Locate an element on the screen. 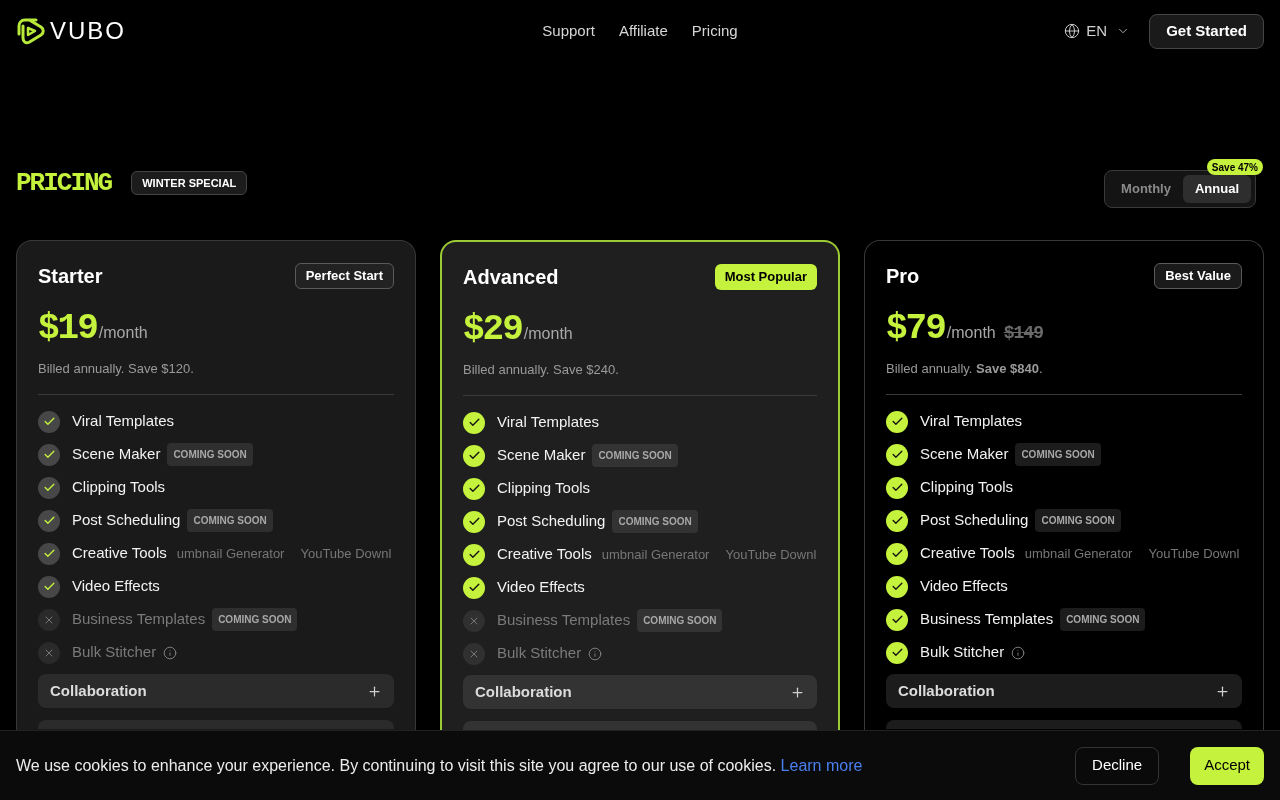 The image size is (1280, 800). plan-badge: Perfect Start is located at coordinates (344, 275).